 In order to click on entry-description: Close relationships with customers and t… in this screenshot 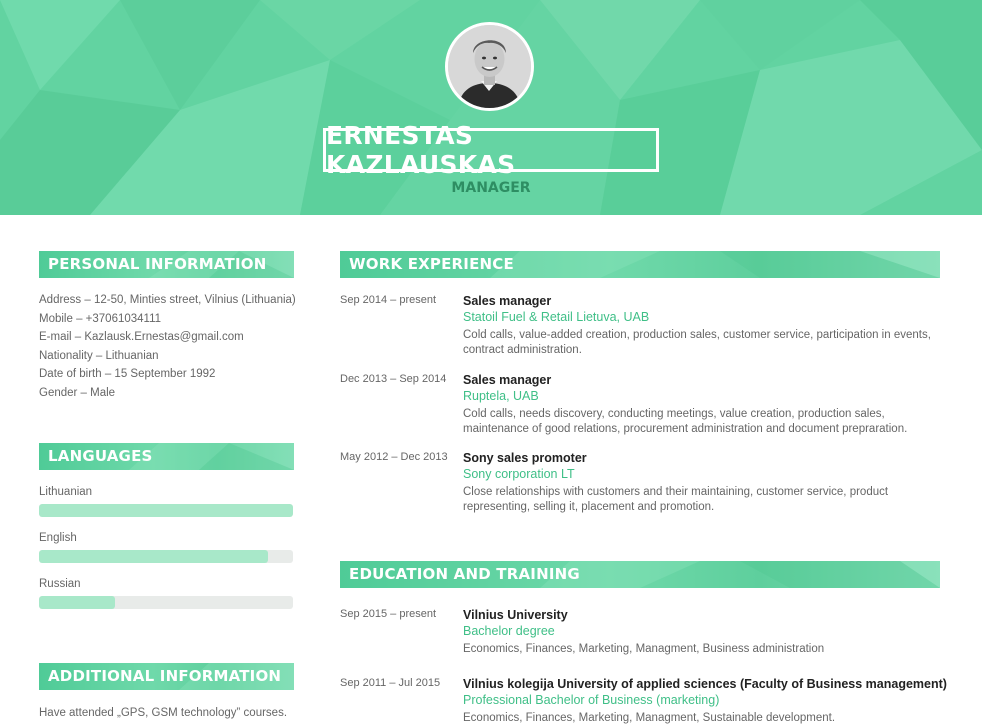, I will do `click(676, 499)`.